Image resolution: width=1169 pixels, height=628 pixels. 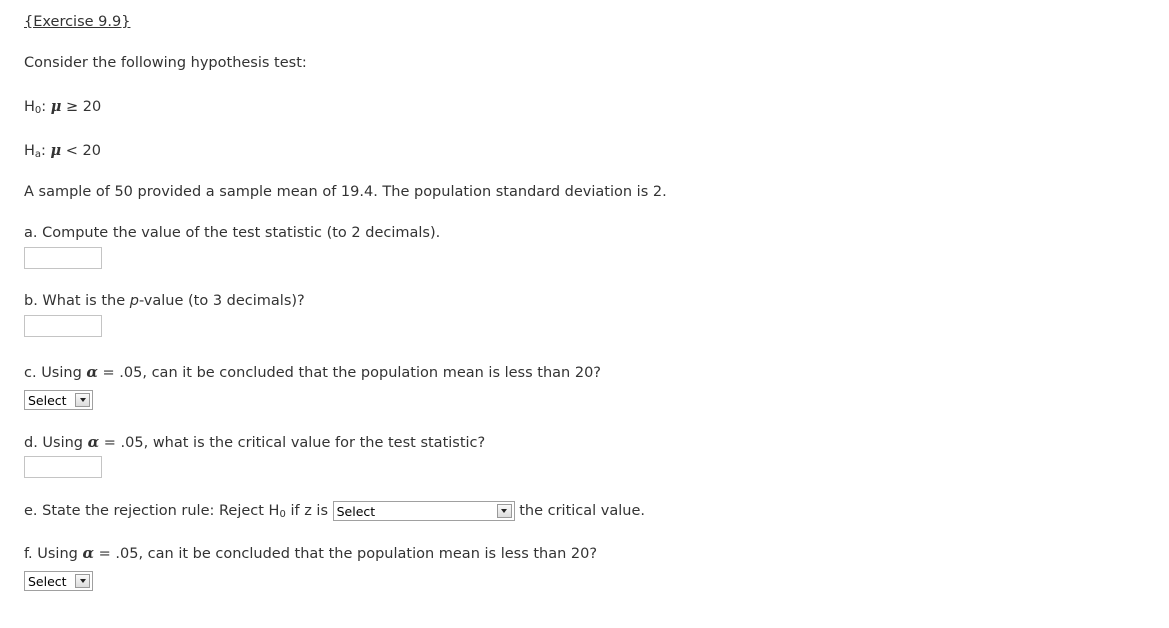 What do you see at coordinates (46, 107) in the screenshot?
I see `h0-sep: :` at bounding box center [46, 107].